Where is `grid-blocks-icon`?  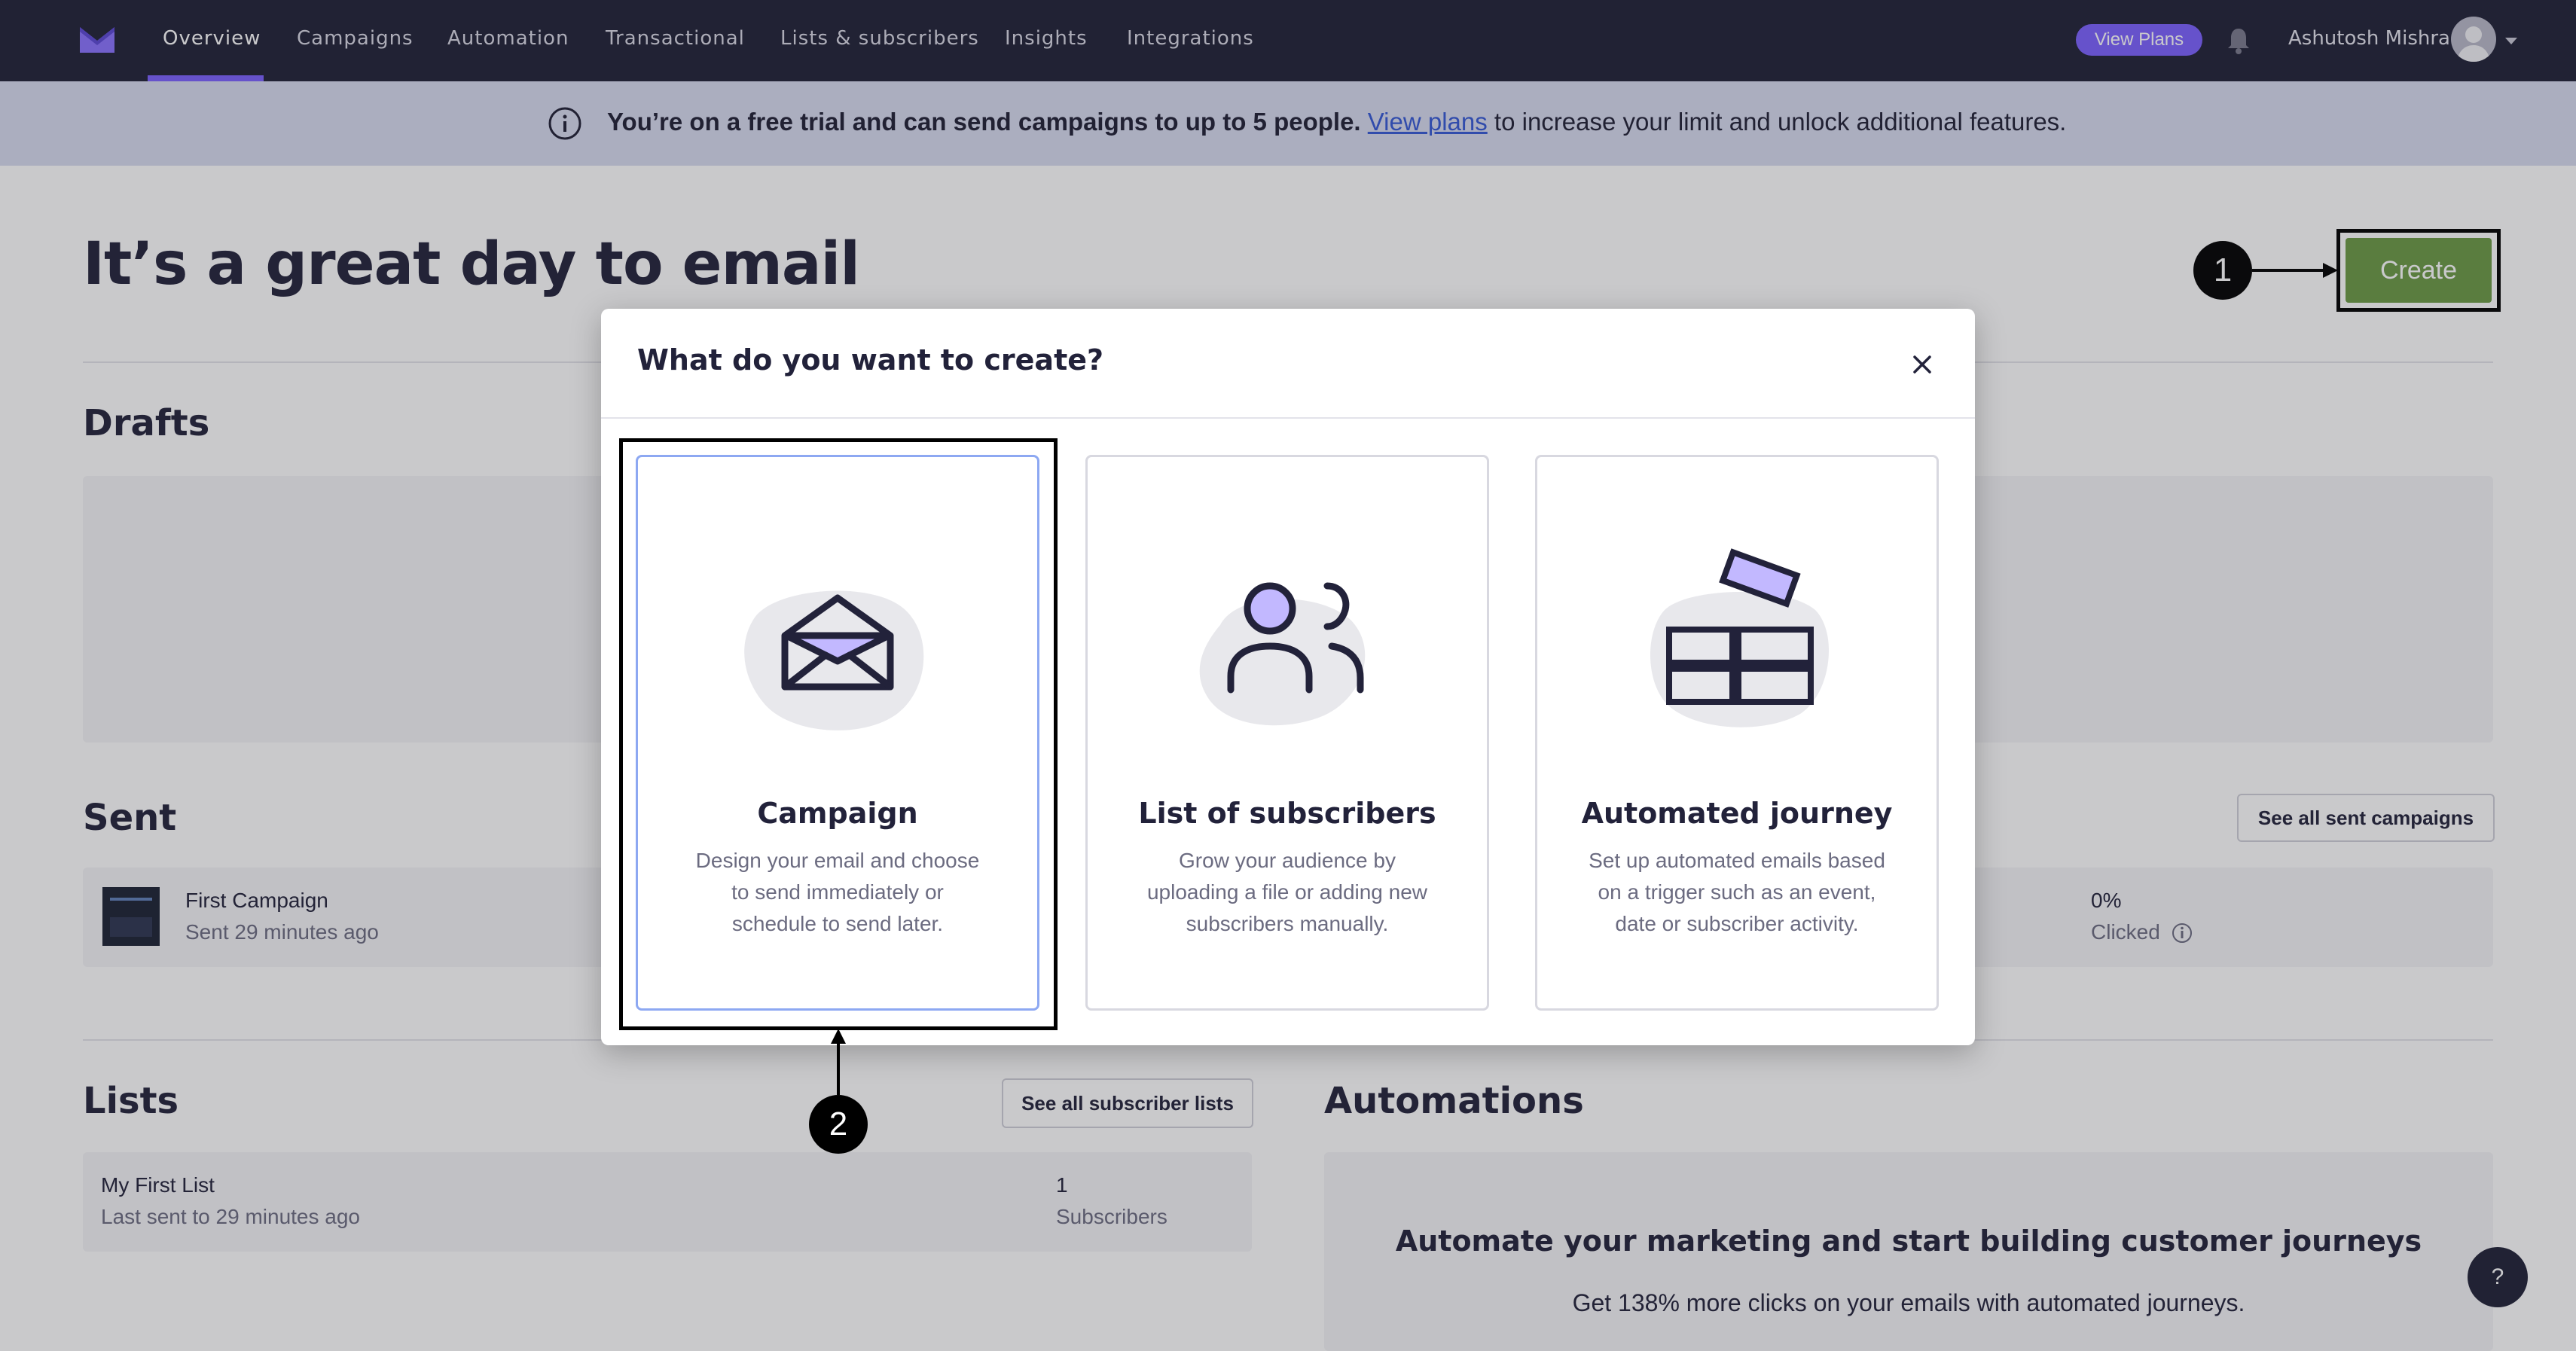
grid-blocks-icon is located at coordinates (1740, 637).